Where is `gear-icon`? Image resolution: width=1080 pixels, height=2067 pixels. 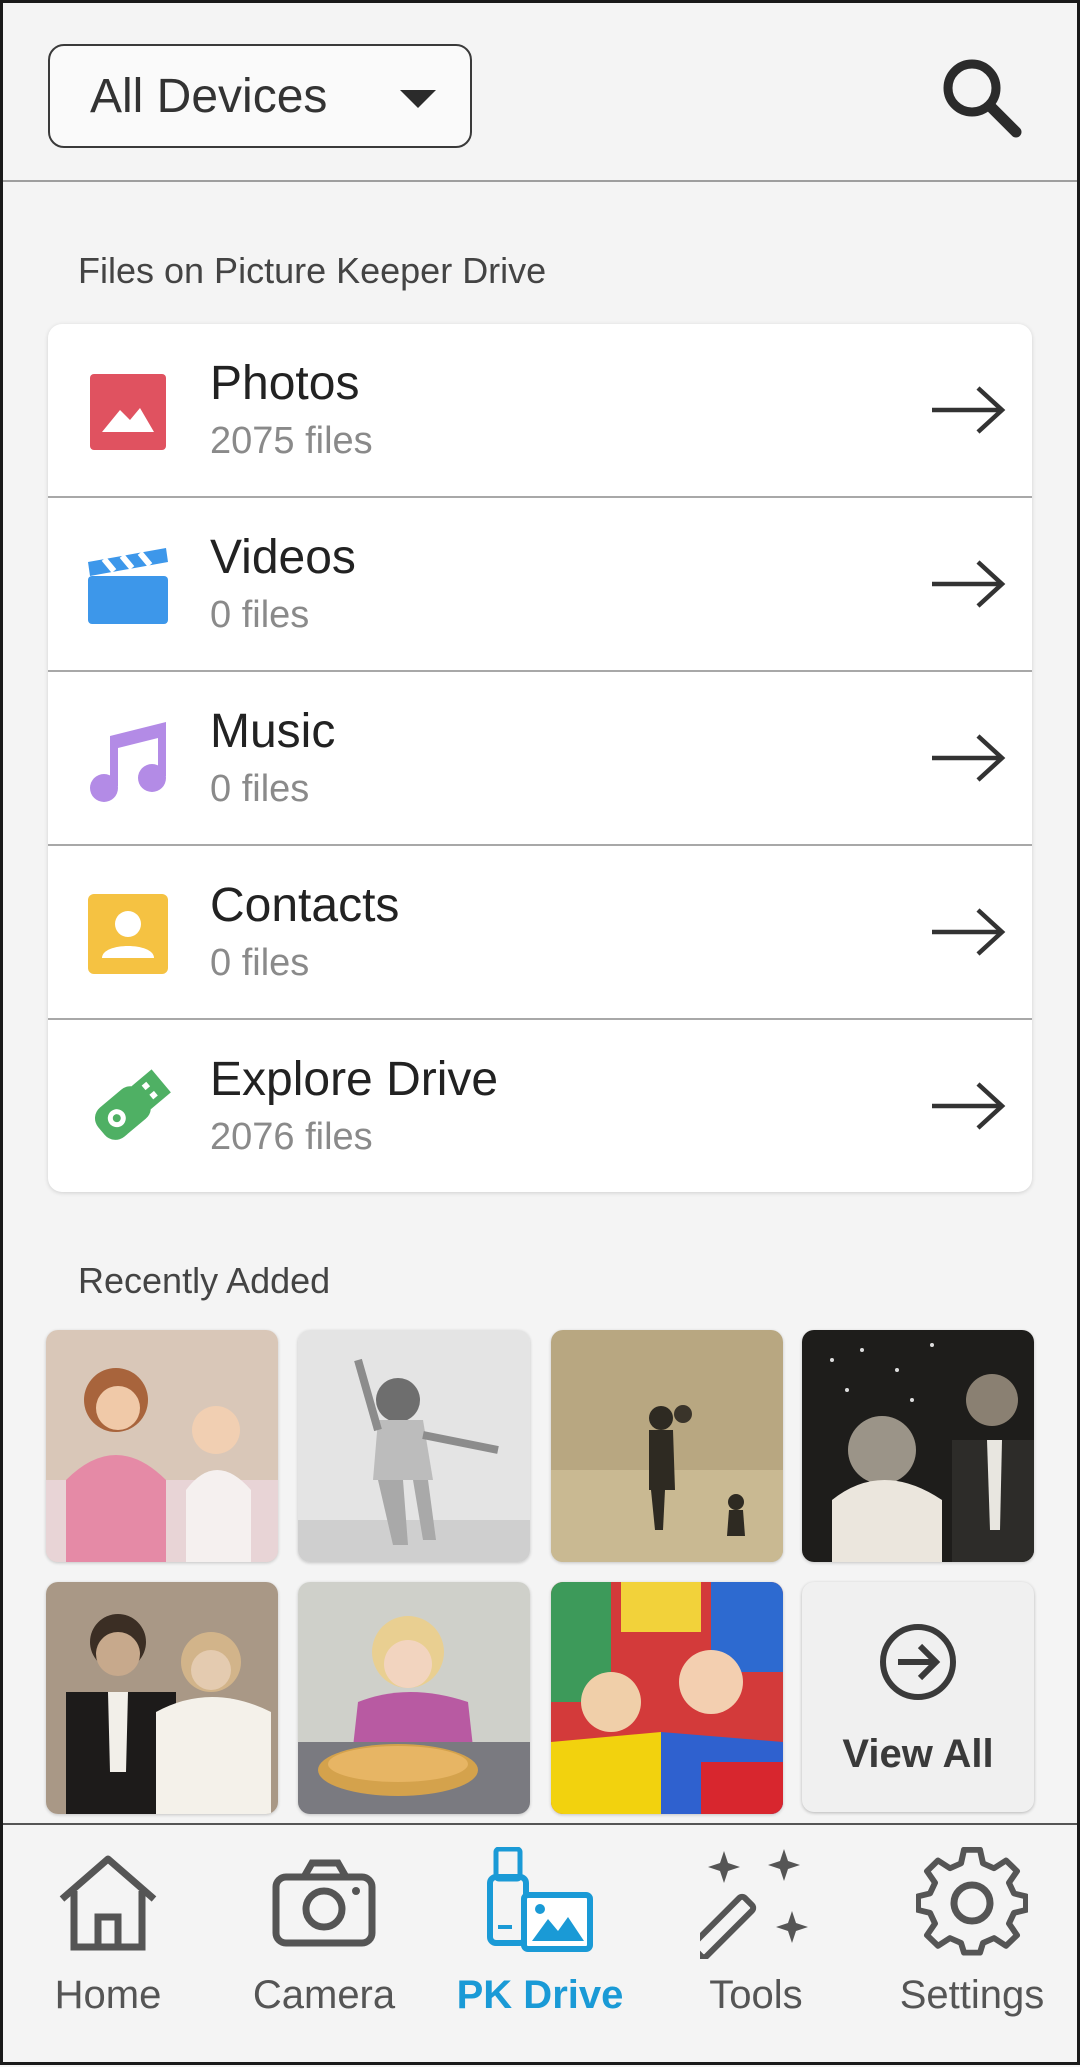
gear-icon is located at coordinates (972, 1901).